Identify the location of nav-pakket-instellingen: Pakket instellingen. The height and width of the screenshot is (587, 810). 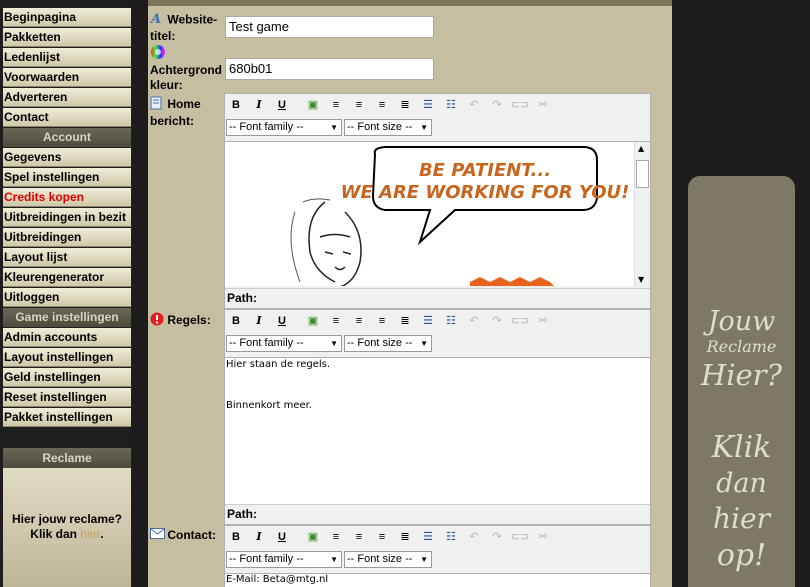
(67, 417).